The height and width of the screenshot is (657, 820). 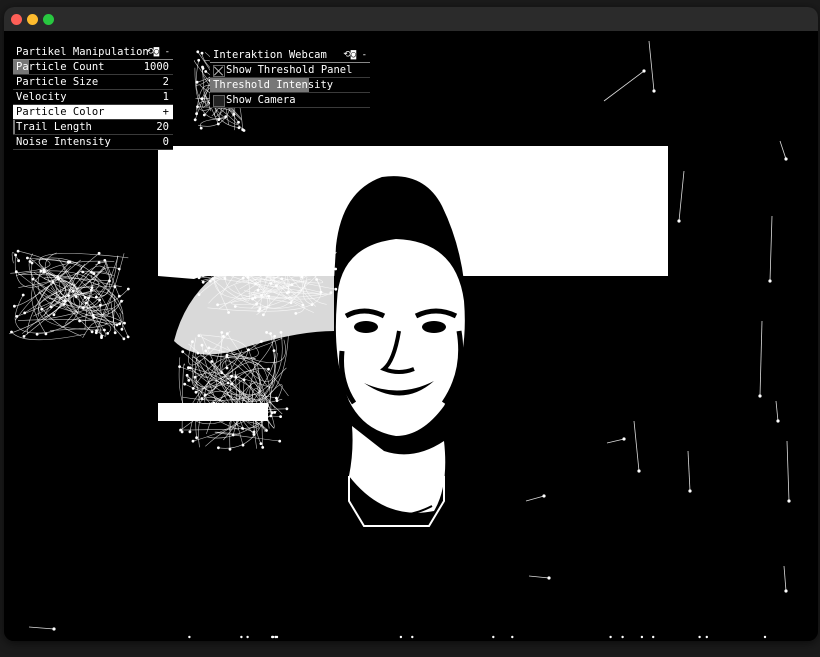 I want to click on show-camera-toggle: Show Camera, so click(x=290, y=100).